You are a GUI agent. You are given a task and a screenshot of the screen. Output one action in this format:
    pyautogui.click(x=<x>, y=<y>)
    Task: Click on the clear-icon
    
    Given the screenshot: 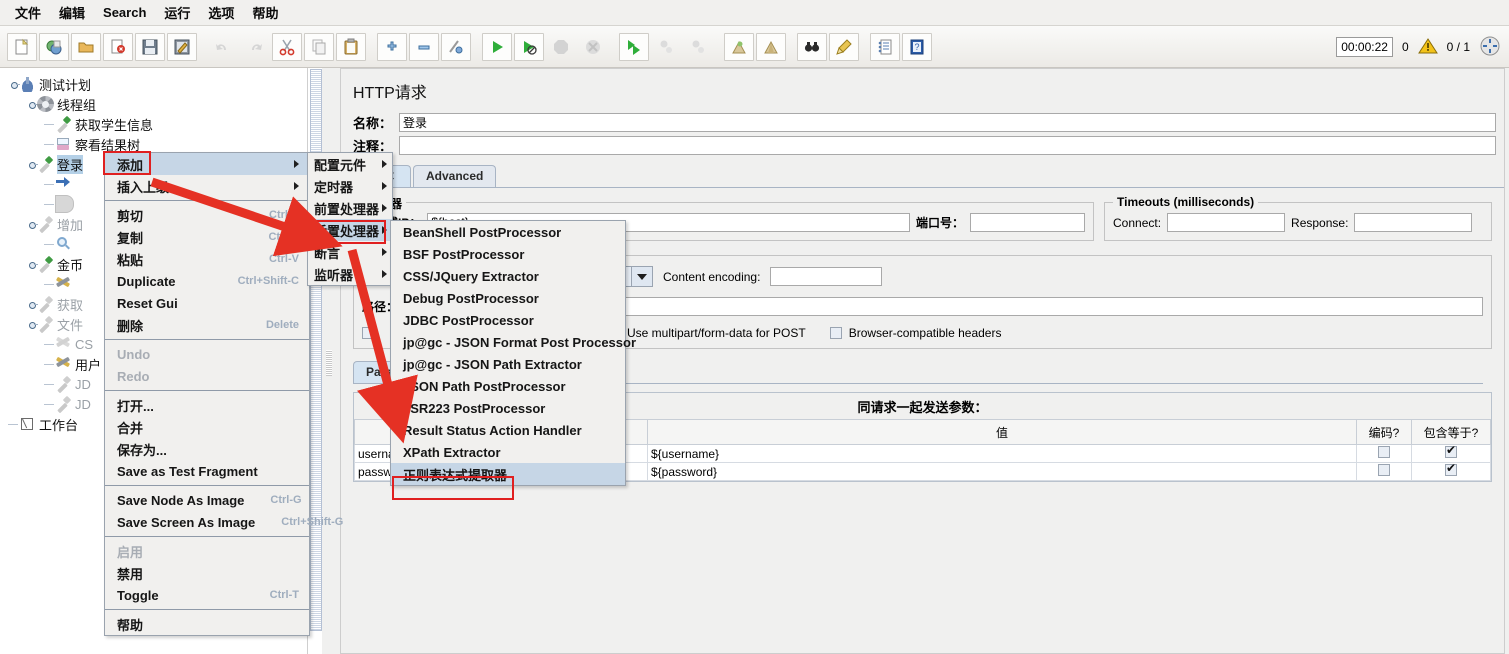 What is the action you would take?
    pyautogui.click(x=739, y=46)
    